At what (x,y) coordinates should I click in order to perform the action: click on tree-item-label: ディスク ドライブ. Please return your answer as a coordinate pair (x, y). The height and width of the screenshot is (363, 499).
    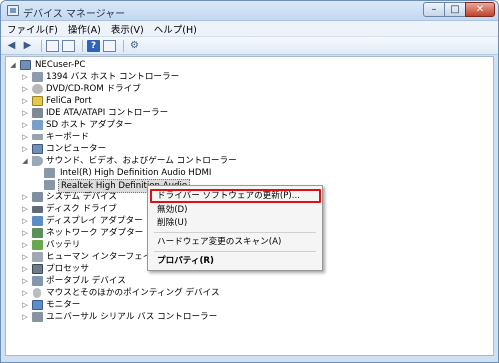
    Looking at the image, I should click on (81, 209).